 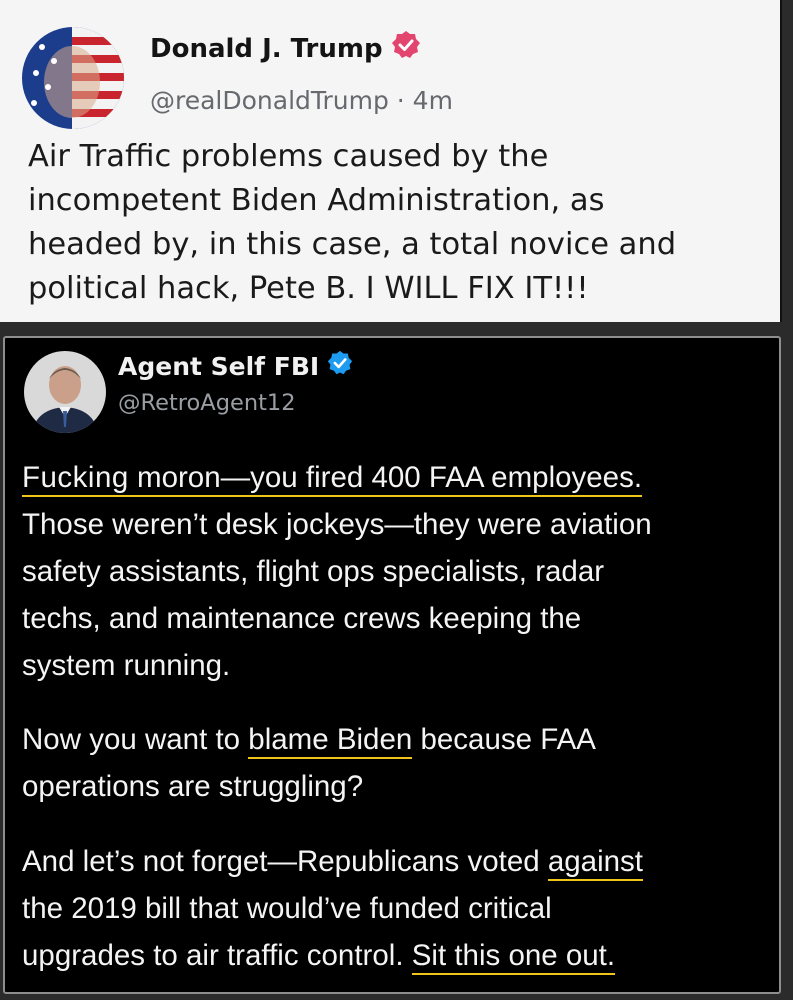 What do you see at coordinates (207, 403) in the screenshot?
I see `author-handle: @RetroAgent12` at bounding box center [207, 403].